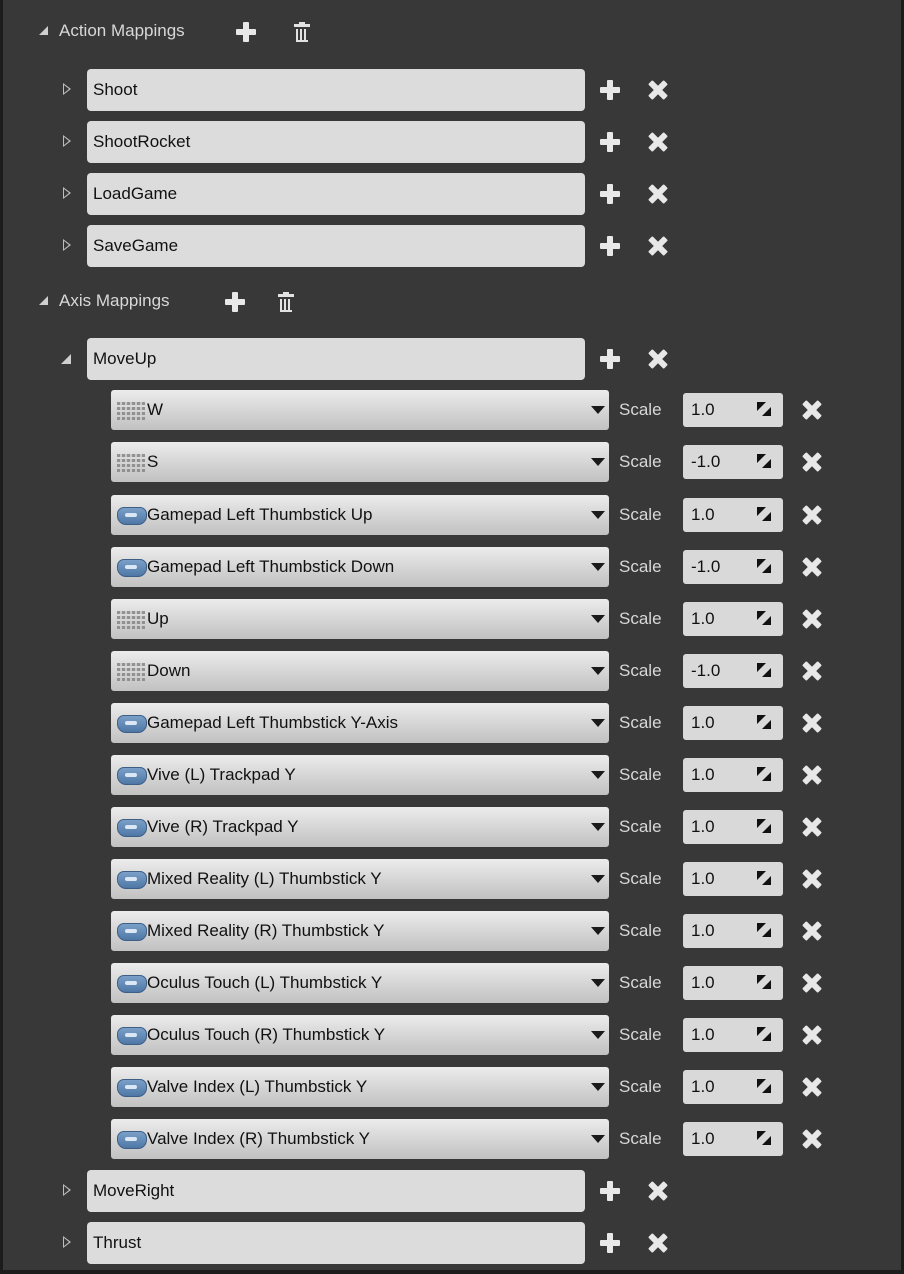 This screenshot has width=904, height=1274. I want to click on key-selector: Mixed Reality (L) Thumbstick Y, so click(360, 879).